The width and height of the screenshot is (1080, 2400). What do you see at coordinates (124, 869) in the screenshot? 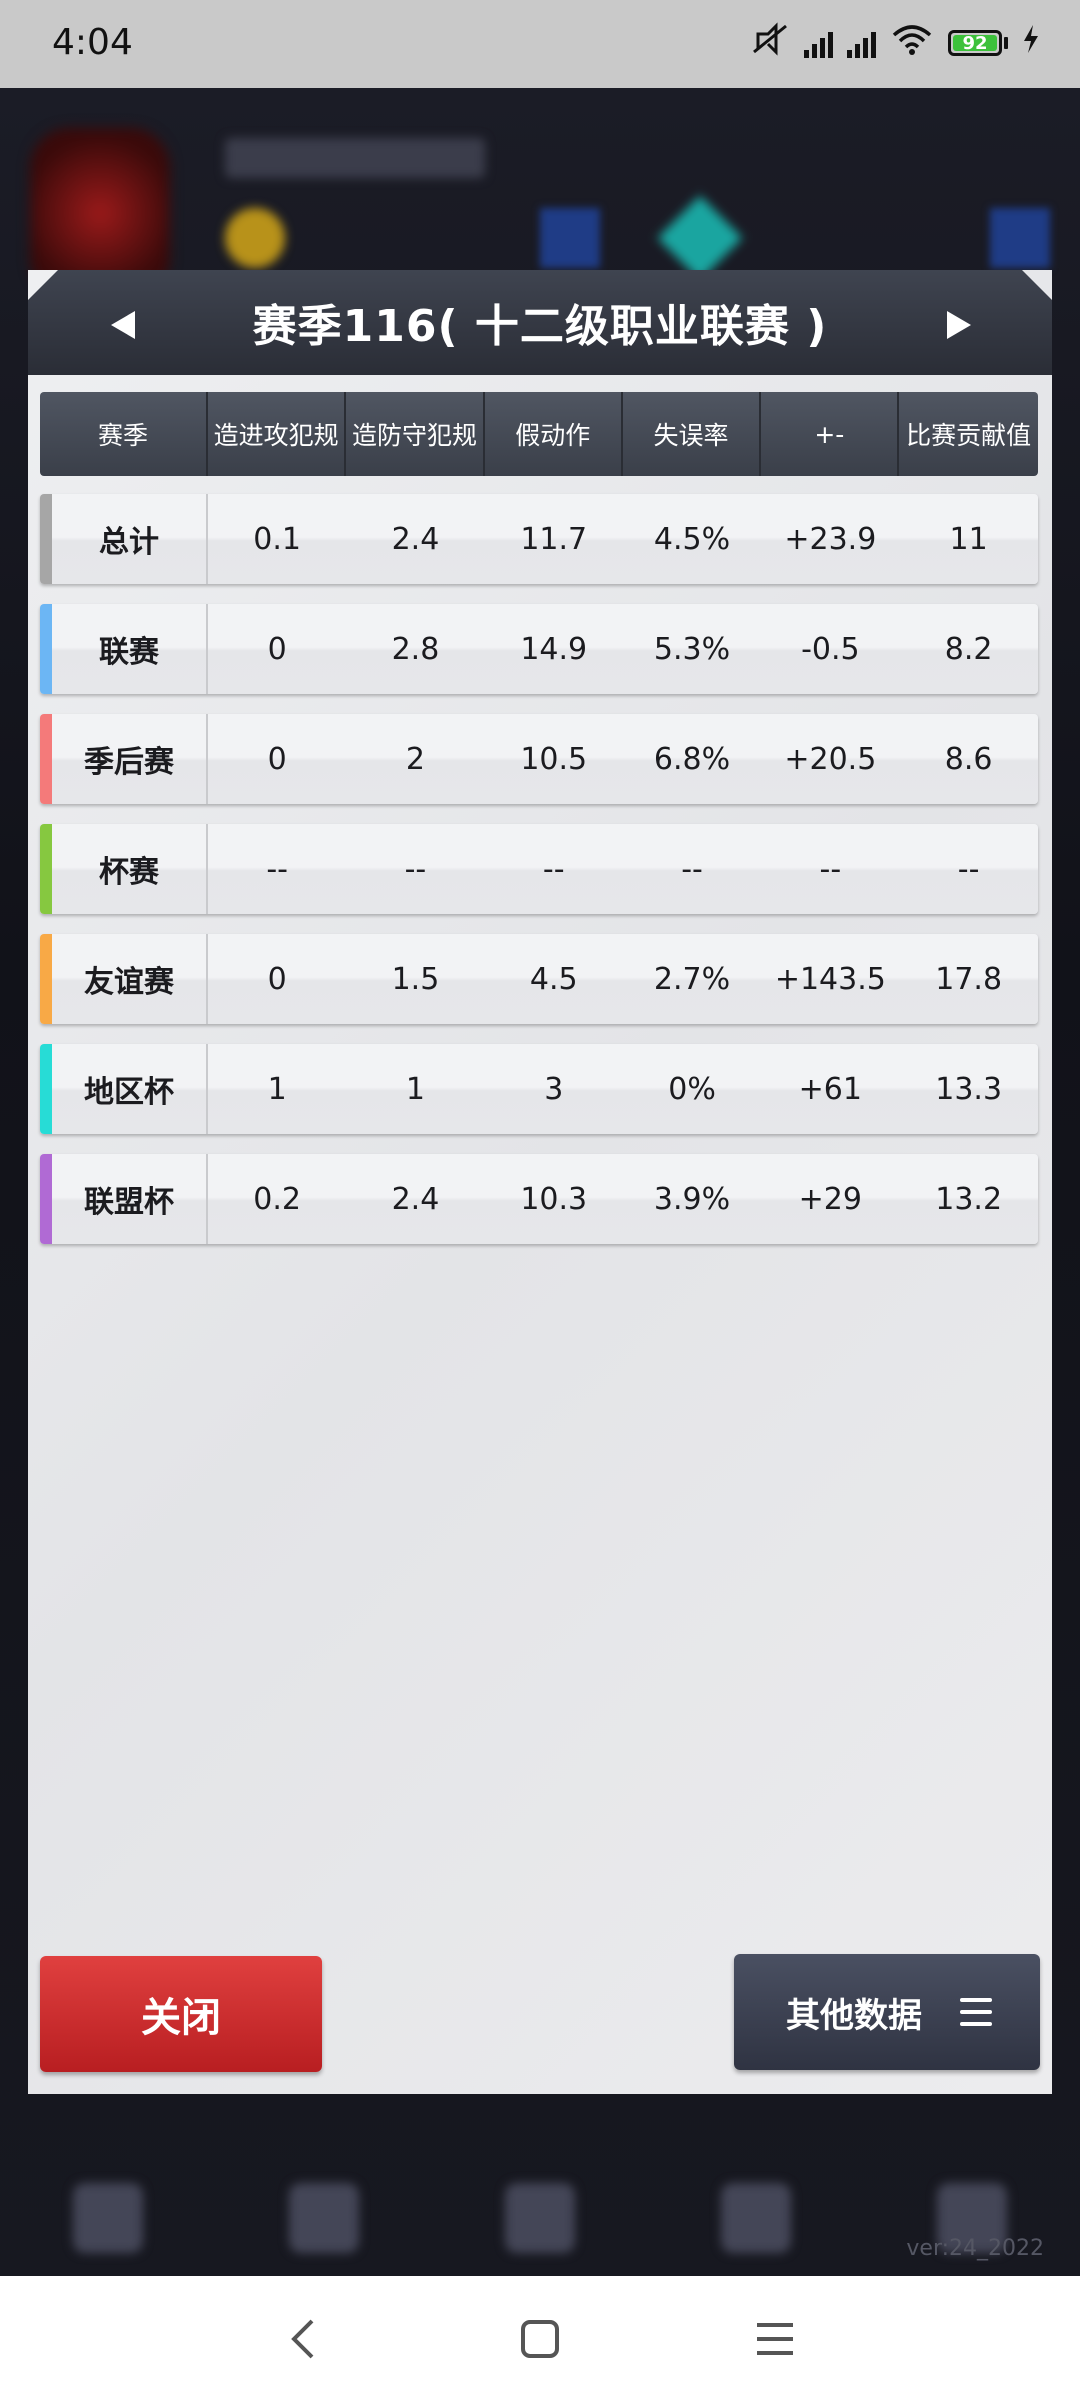
I see `row-label: 杯赛` at bounding box center [124, 869].